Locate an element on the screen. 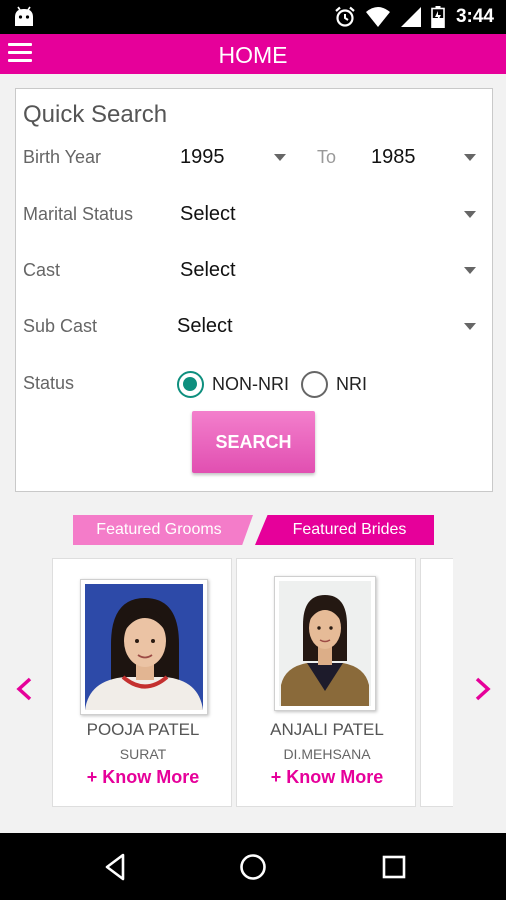 The height and width of the screenshot is (900, 506). birth-year-from-dropdown: 1995 is located at coordinates (233, 158).